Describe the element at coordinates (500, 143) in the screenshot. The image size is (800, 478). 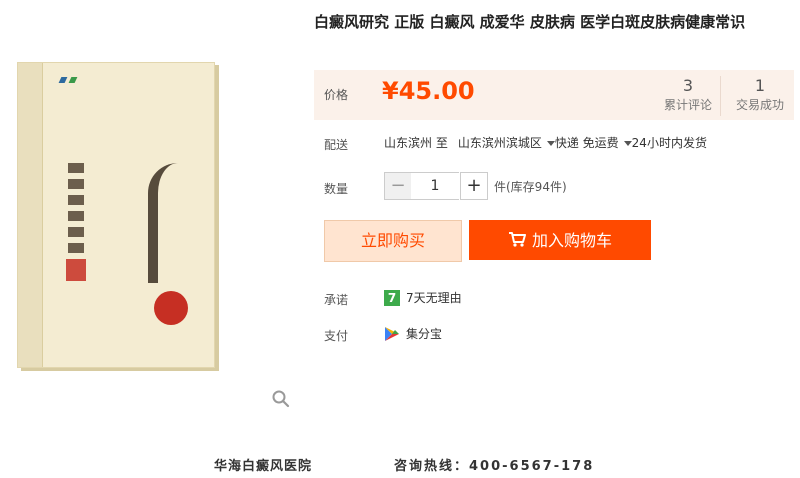
I see `shipping-destination: 山东滨州滨城区` at that location.